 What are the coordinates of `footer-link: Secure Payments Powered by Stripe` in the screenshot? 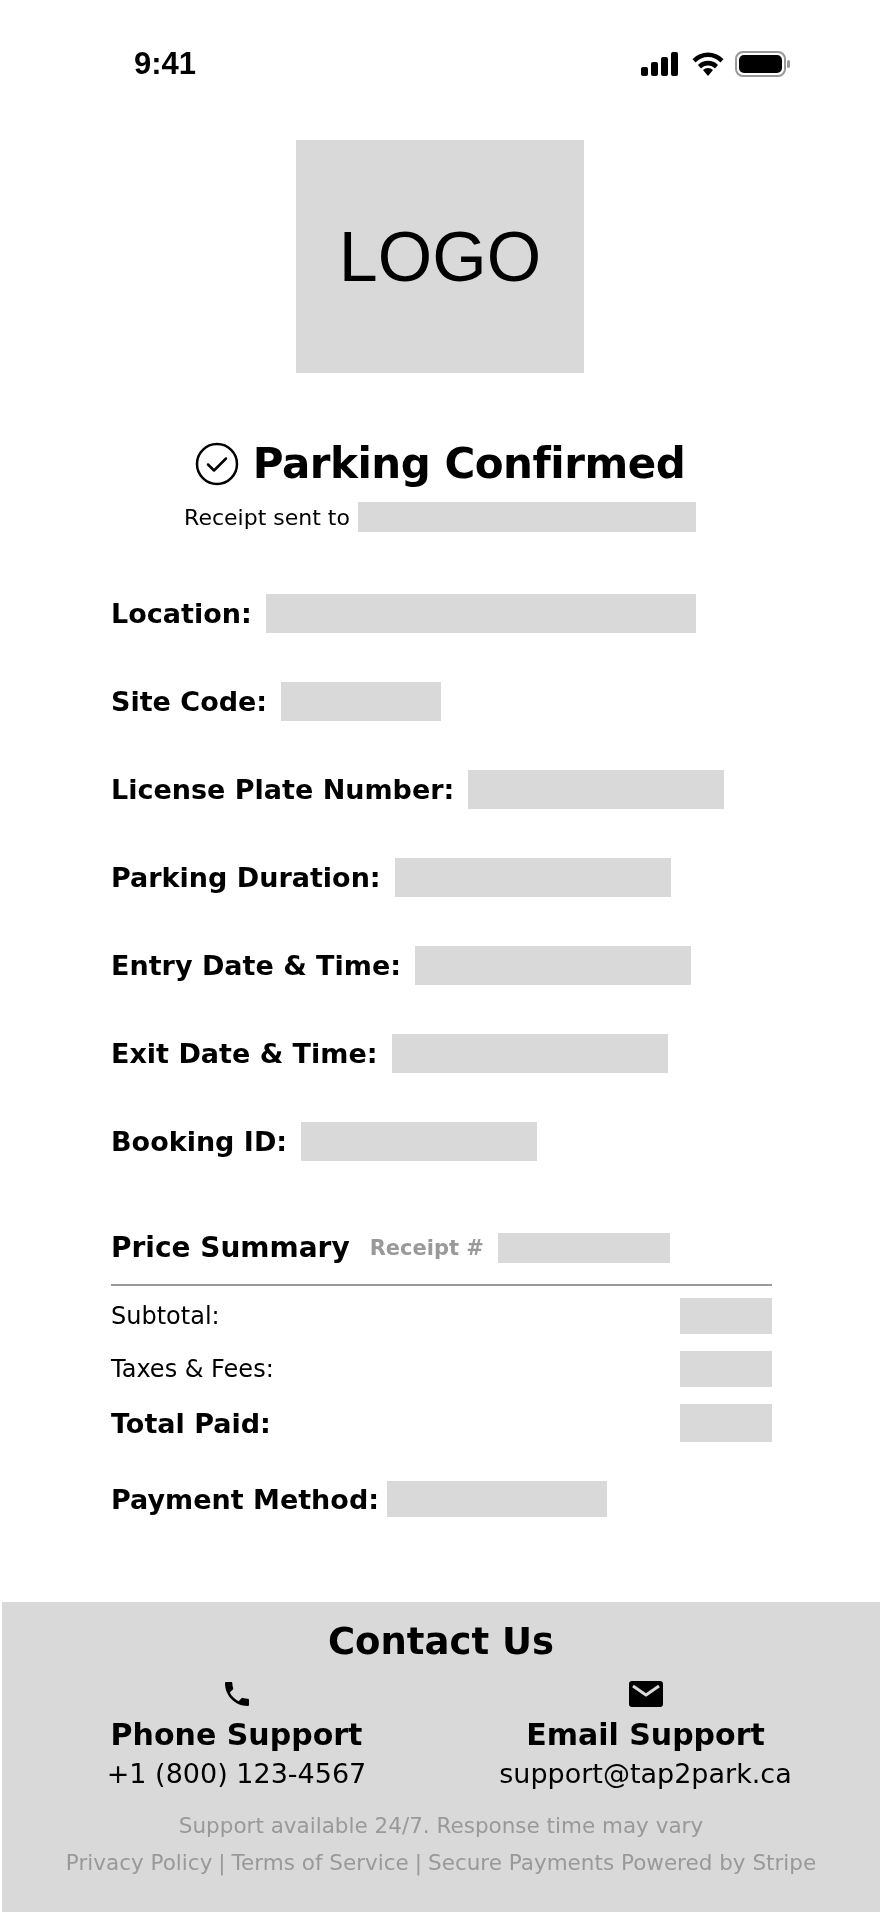 It's located at (622, 1862).